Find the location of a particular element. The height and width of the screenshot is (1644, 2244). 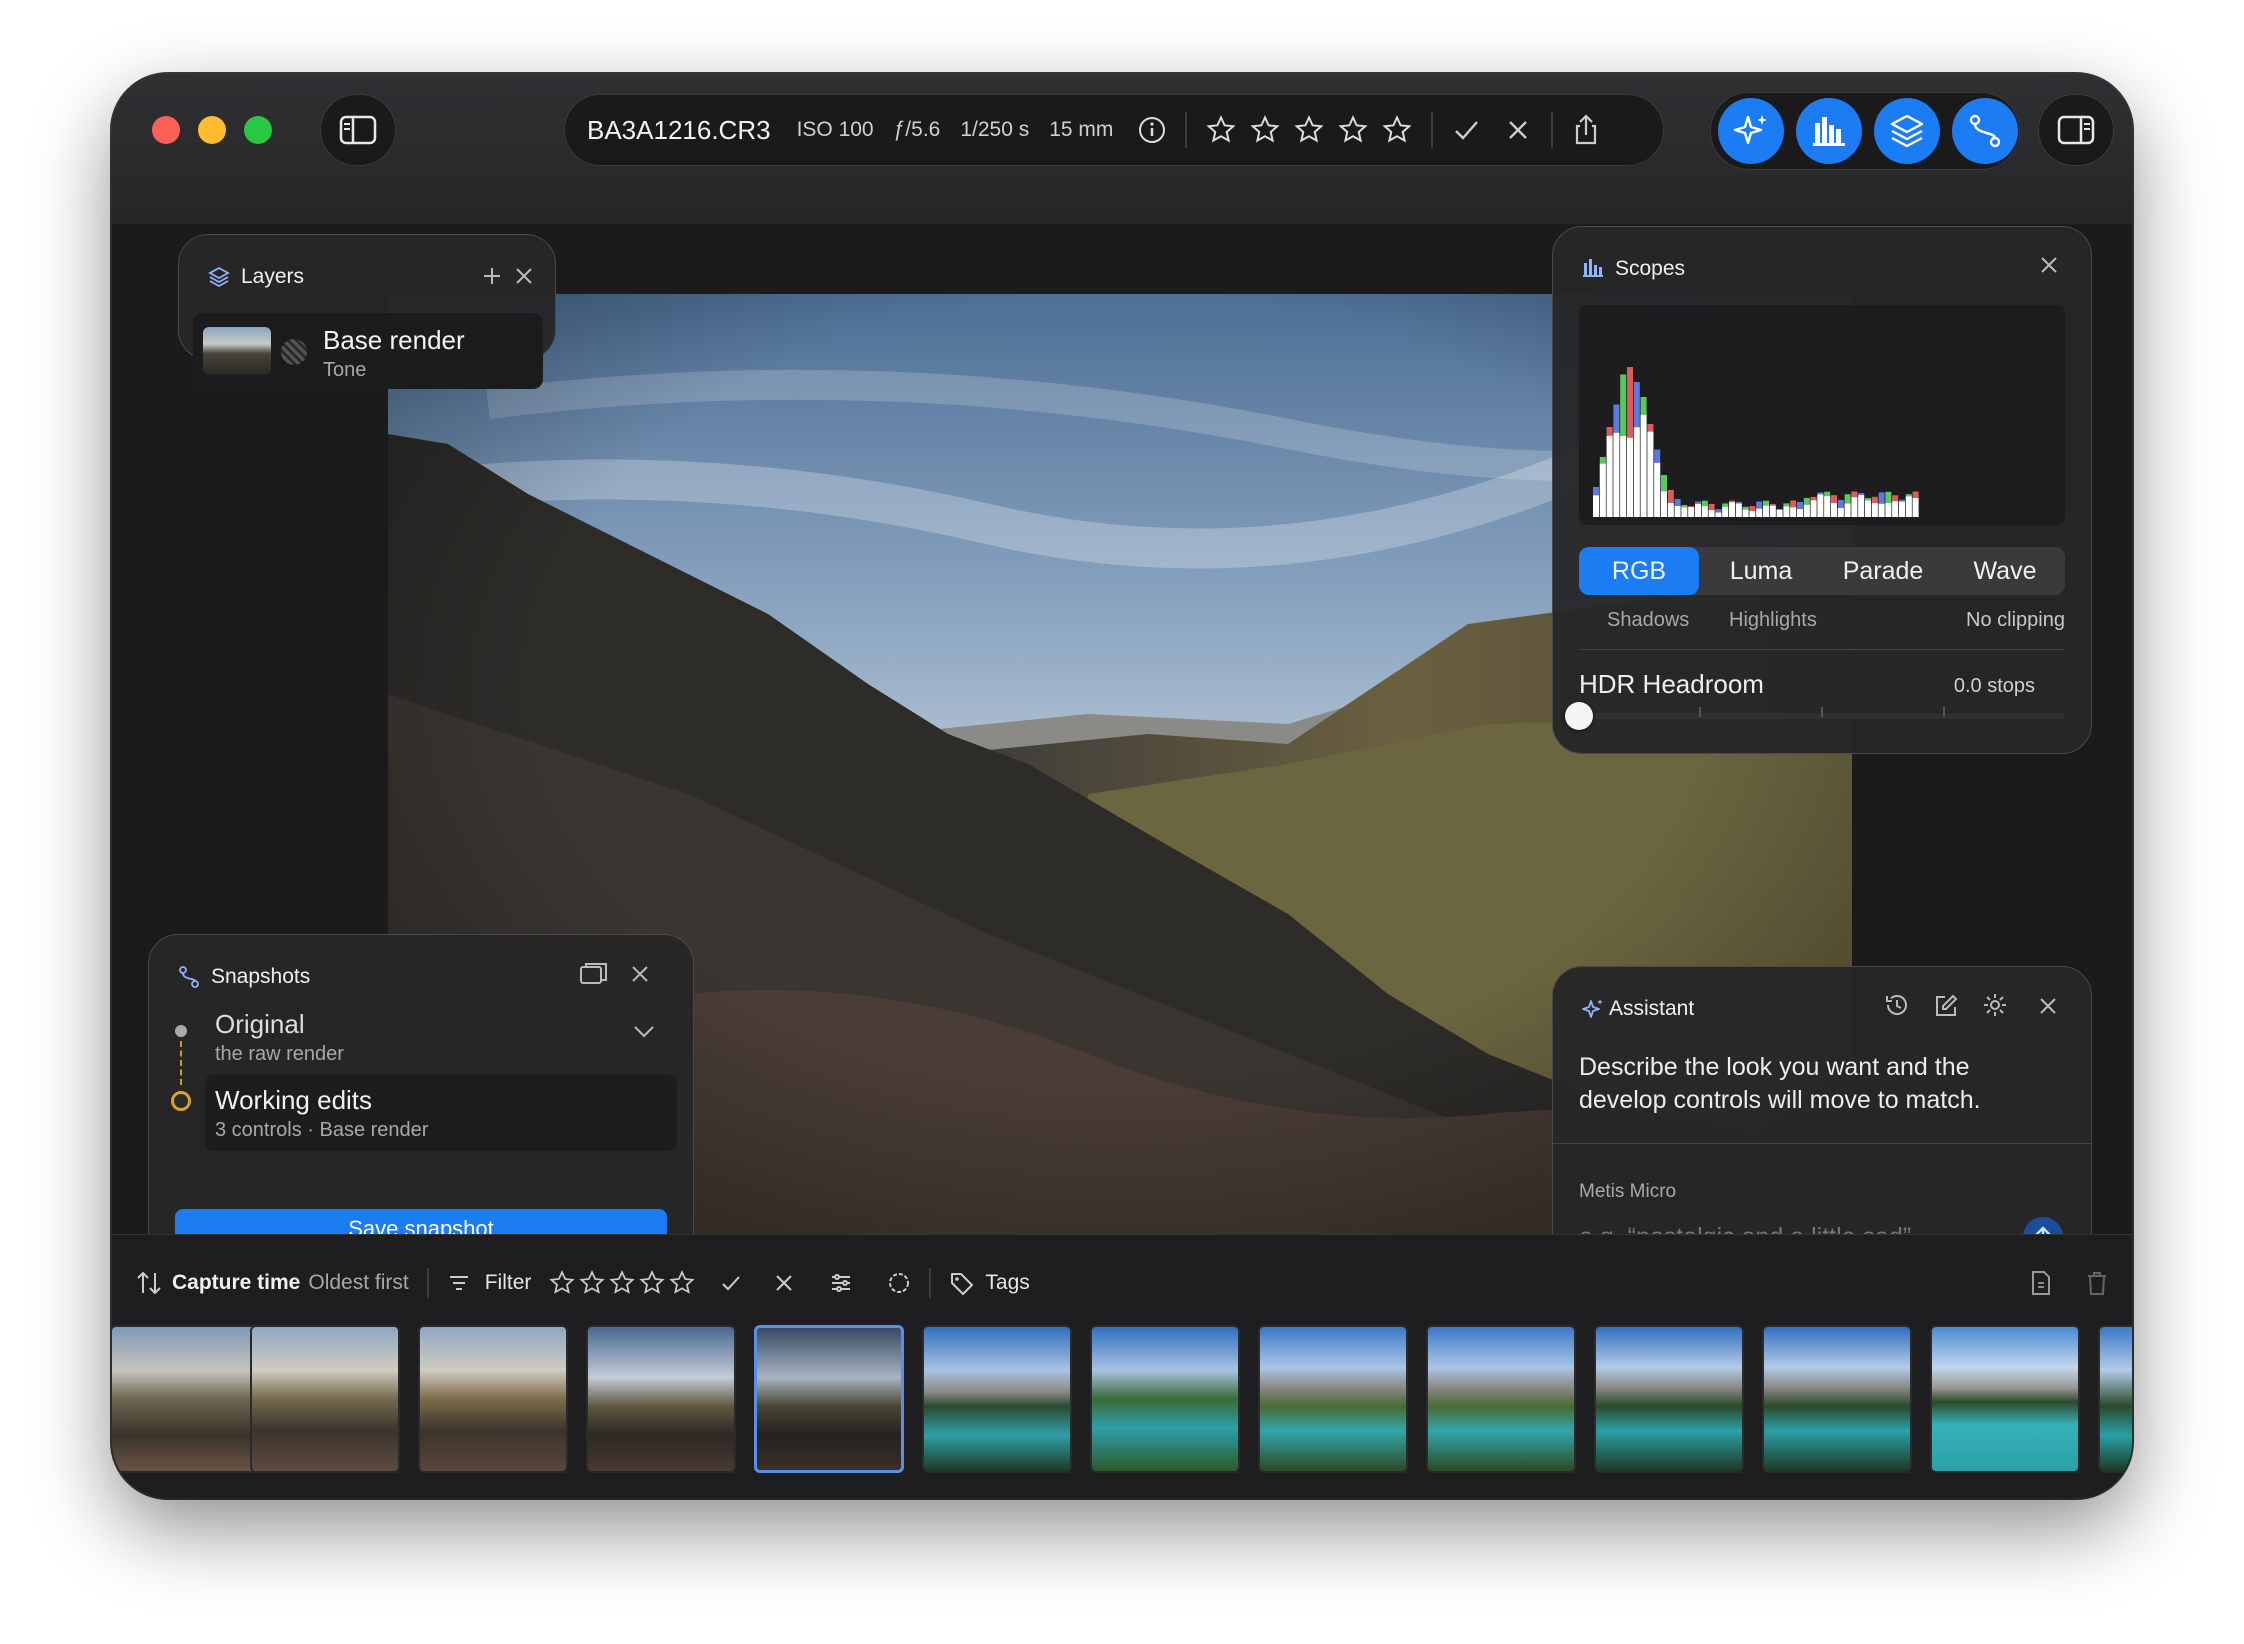

arrow-up-icon is located at coordinates (2043, 1230).